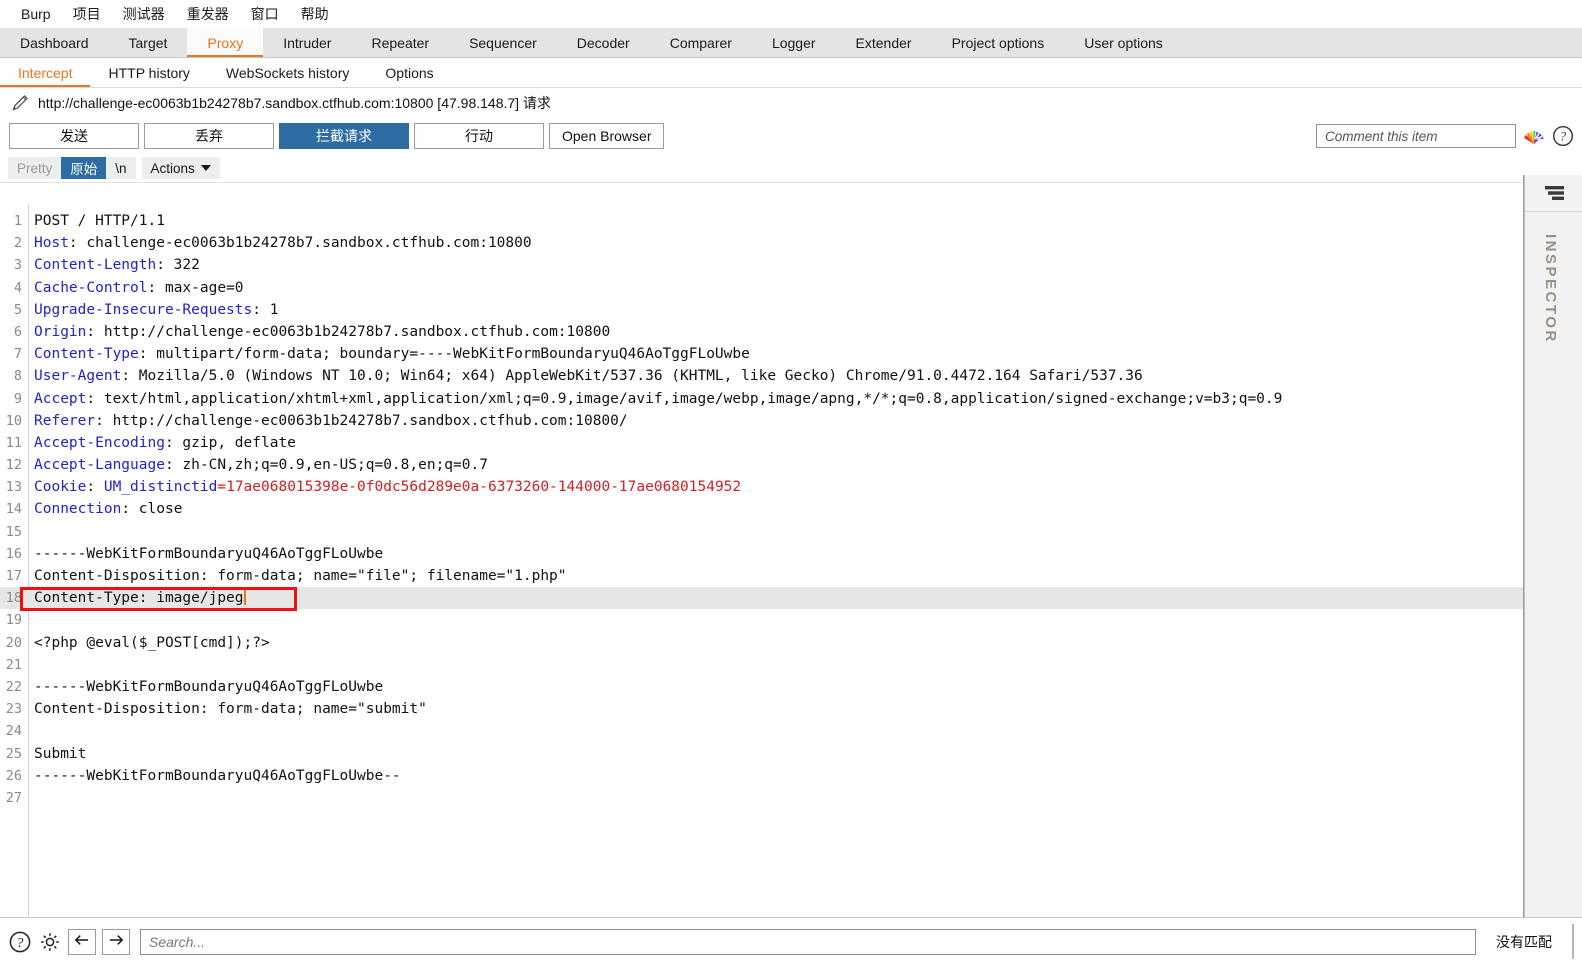  Describe the element at coordinates (120, 168) in the screenshot. I see `view-newline-button: \n` at that location.